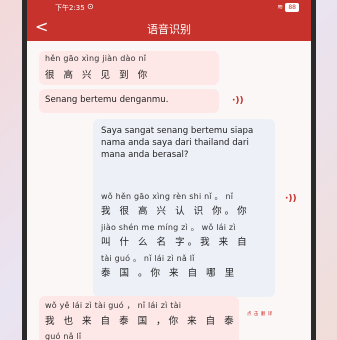 The width and height of the screenshot is (337, 340). What do you see at coordinates (148, 258) in the screenshot?
I see `pinyin-line: tài guó 。 nǐ lái zì nǎ lǐ` at bounding box center [148, 258].